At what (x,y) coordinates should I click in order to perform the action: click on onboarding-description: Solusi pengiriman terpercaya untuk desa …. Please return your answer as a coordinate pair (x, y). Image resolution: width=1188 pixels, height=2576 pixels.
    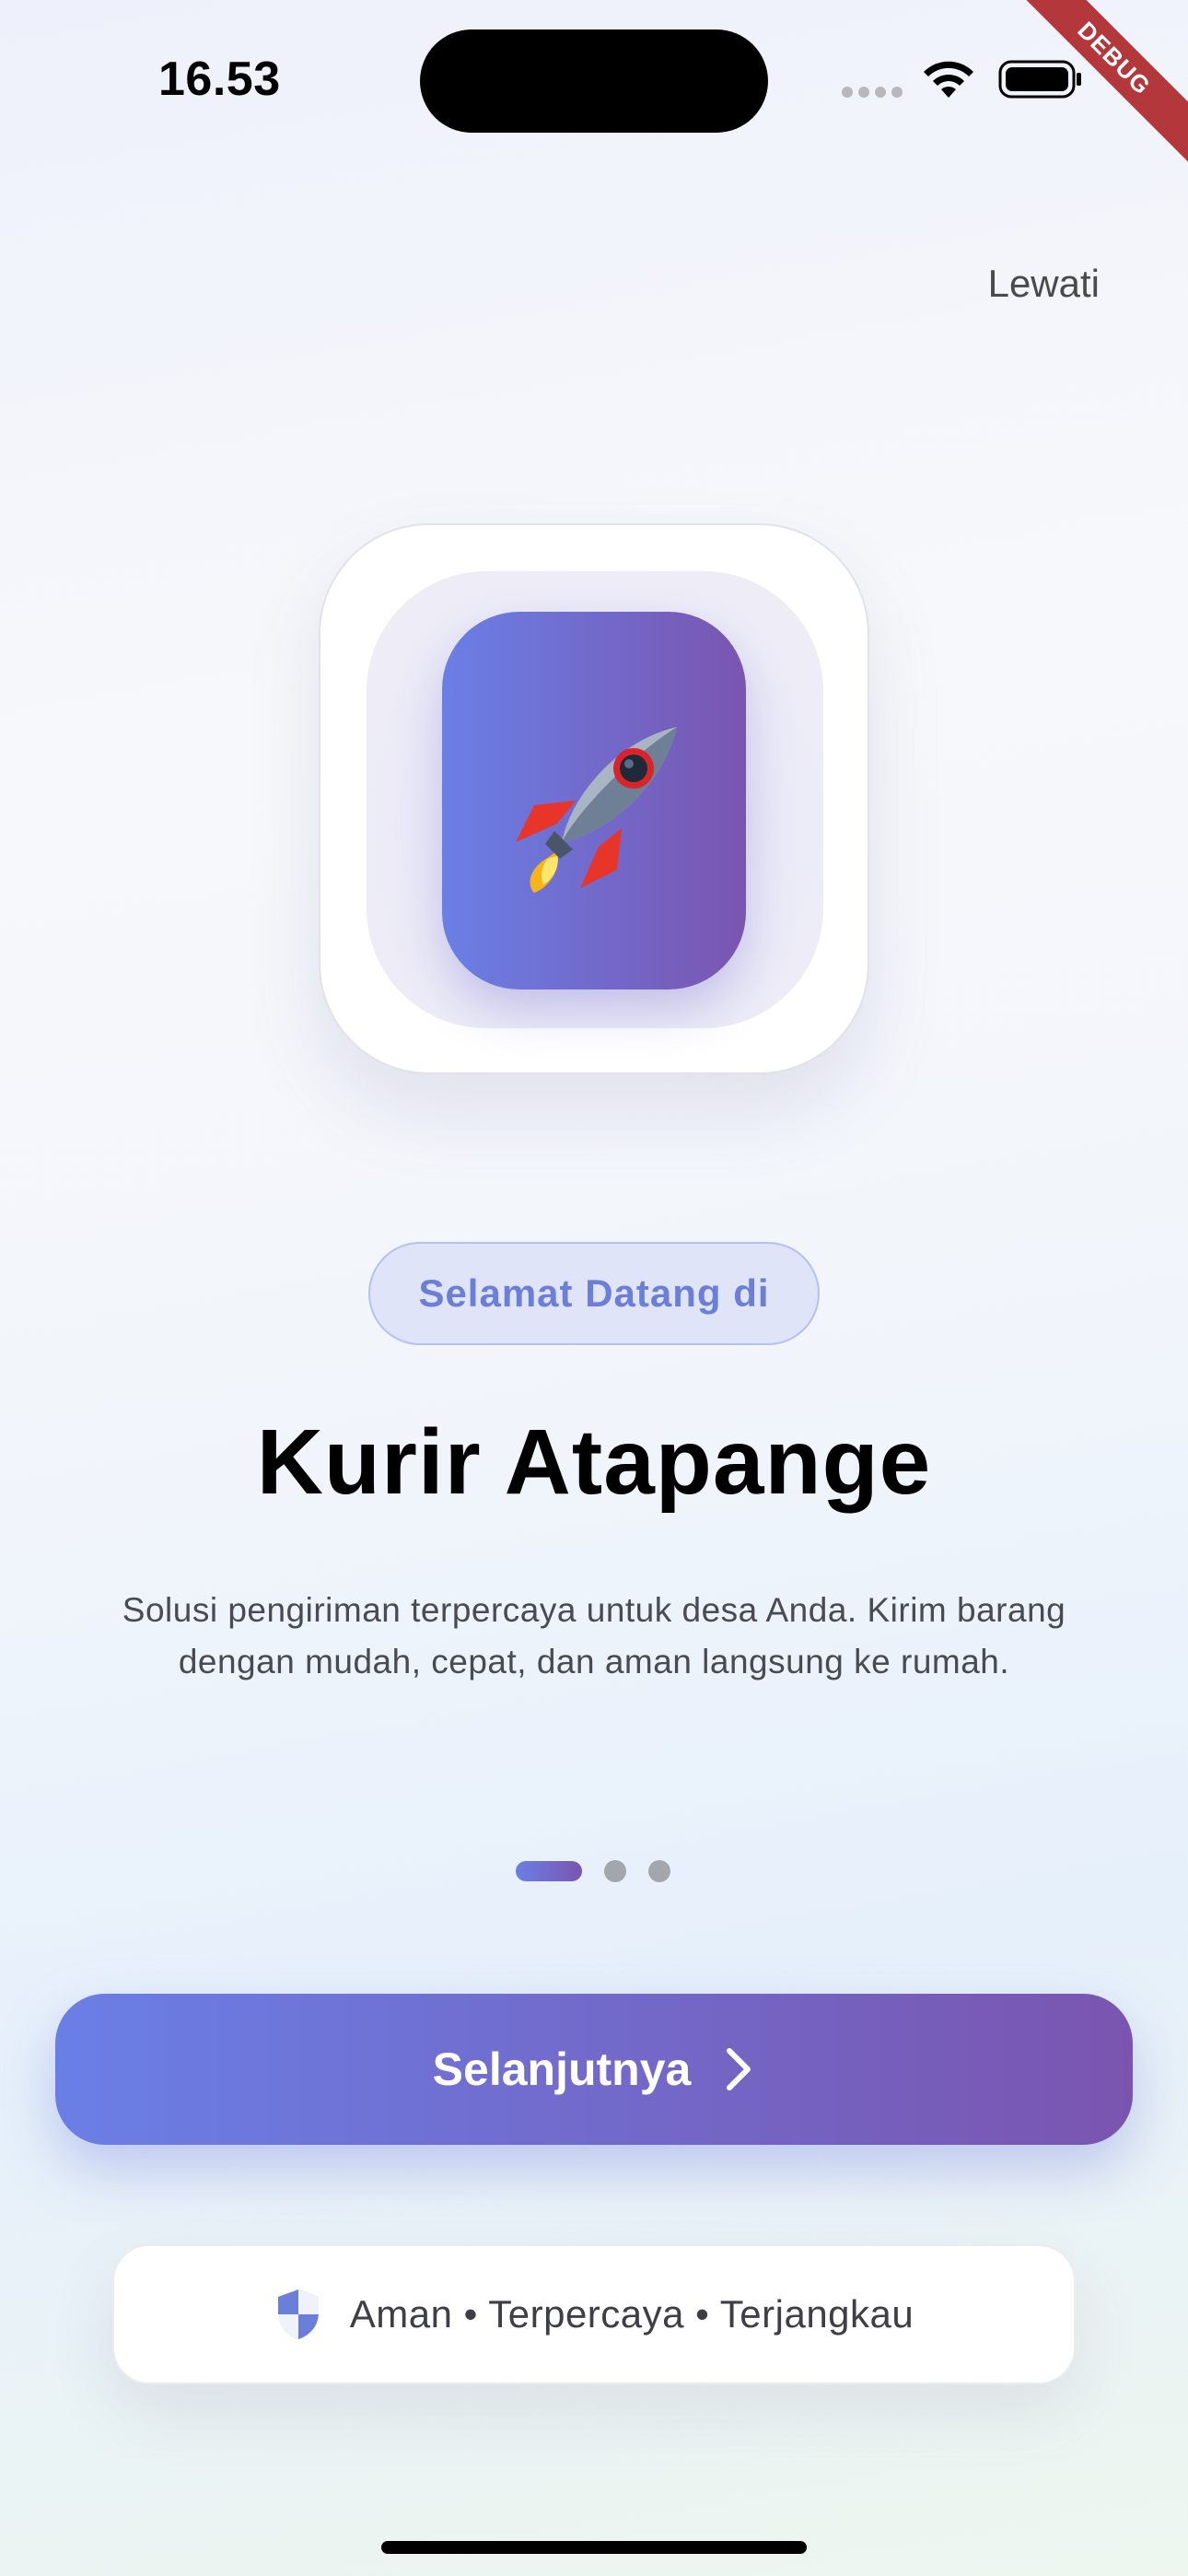
    Looking at the image, I should click on (594, 1635).